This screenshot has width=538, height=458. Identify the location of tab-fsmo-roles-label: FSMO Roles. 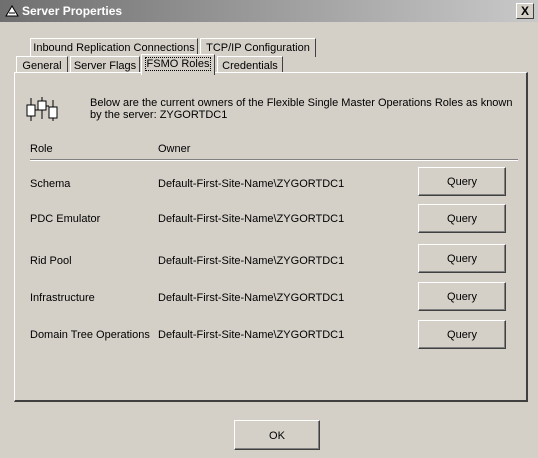
(178, 64).